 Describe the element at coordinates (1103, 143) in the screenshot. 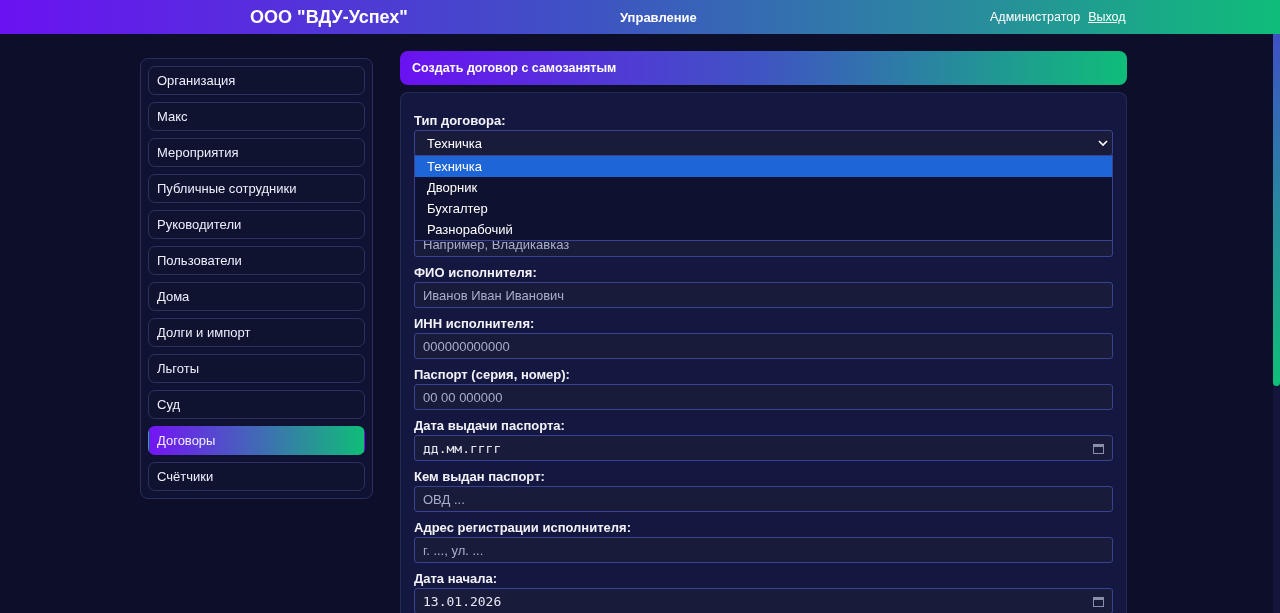

I see `chevron-down-icon` at that location.